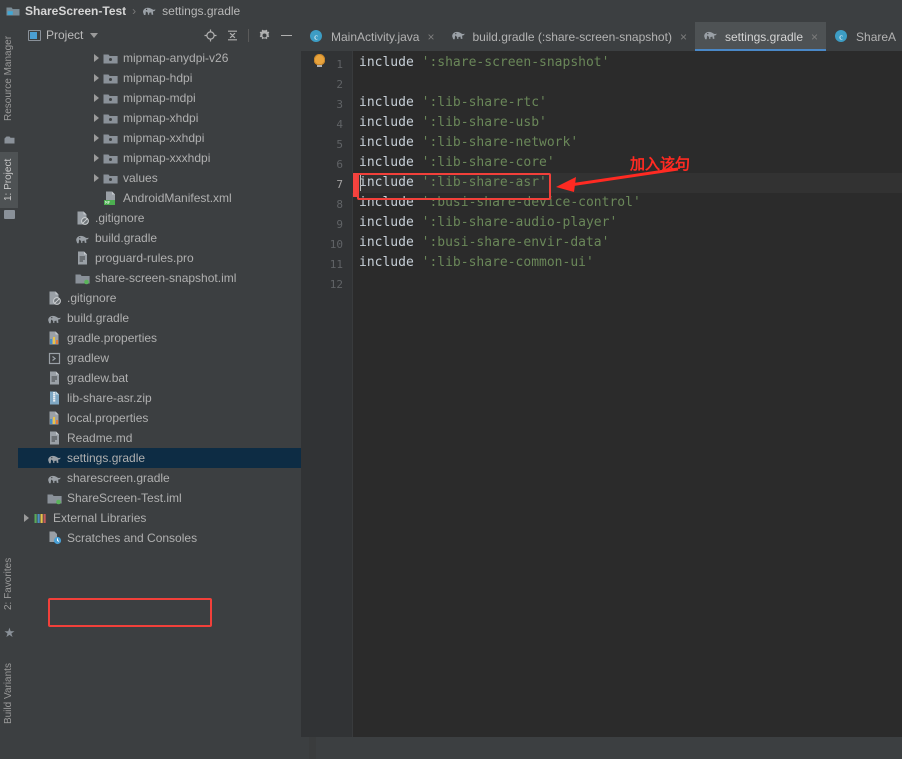 This screenshot has width=902, height=759. I want to click on tree-row: mipmap-xhdpi, so click(159, 118).